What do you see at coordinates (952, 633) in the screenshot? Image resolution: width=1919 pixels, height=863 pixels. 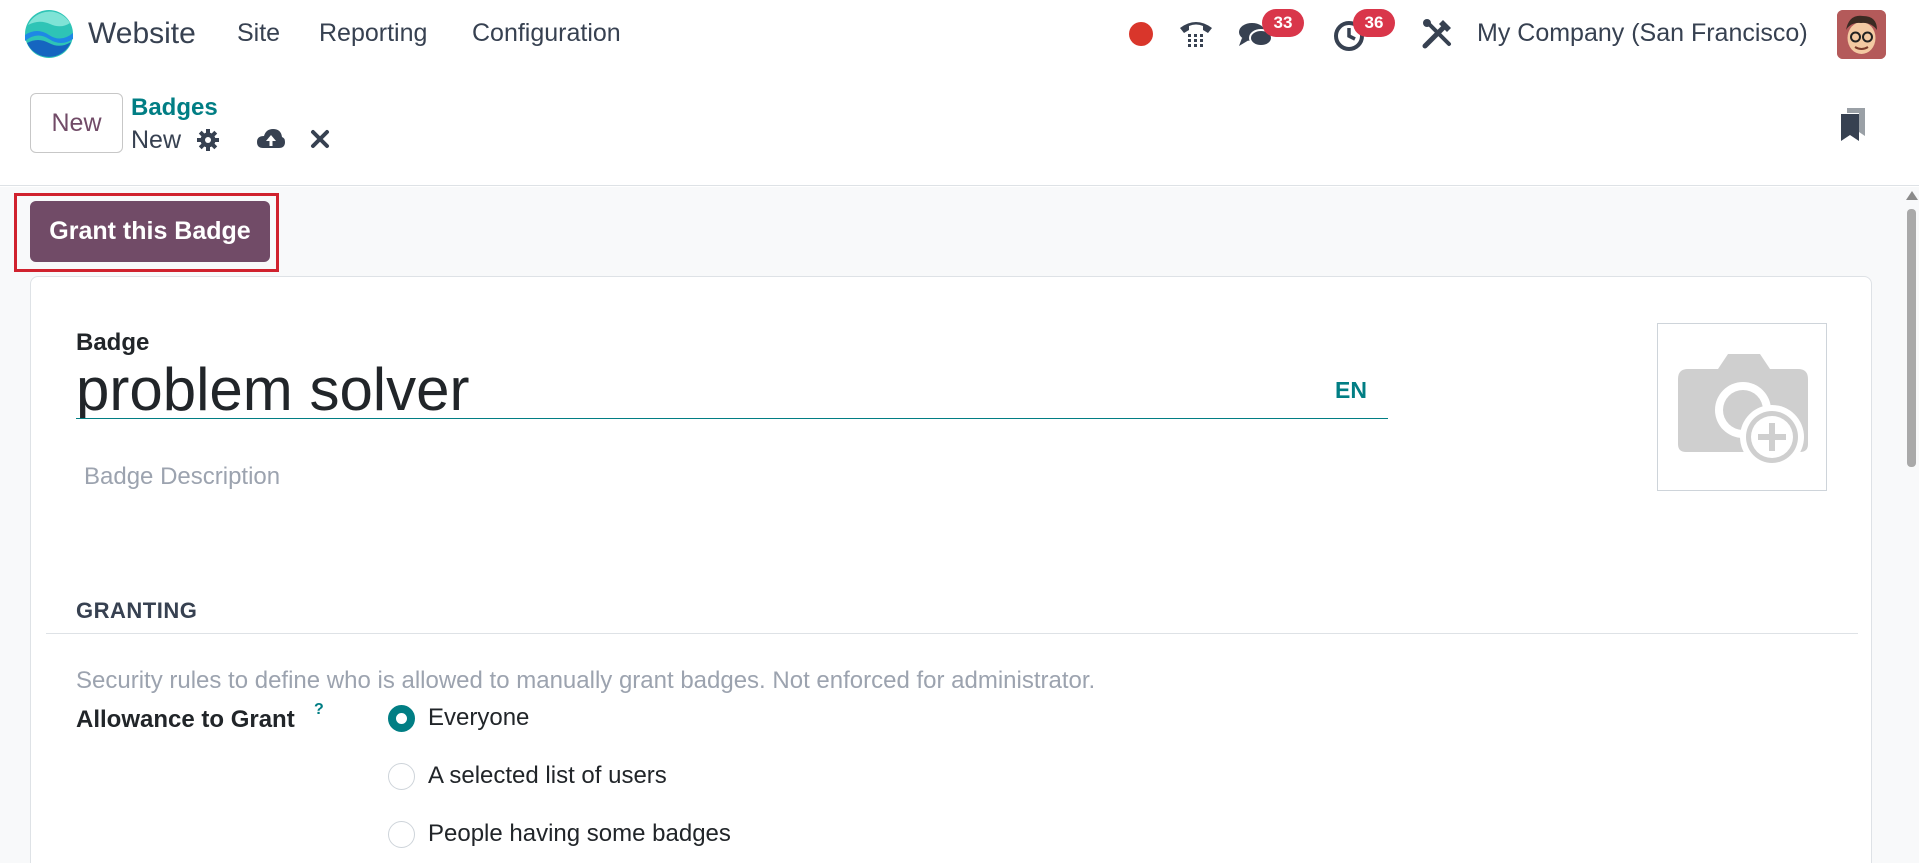 I see `section-divider` at bounding box center [952, 633].